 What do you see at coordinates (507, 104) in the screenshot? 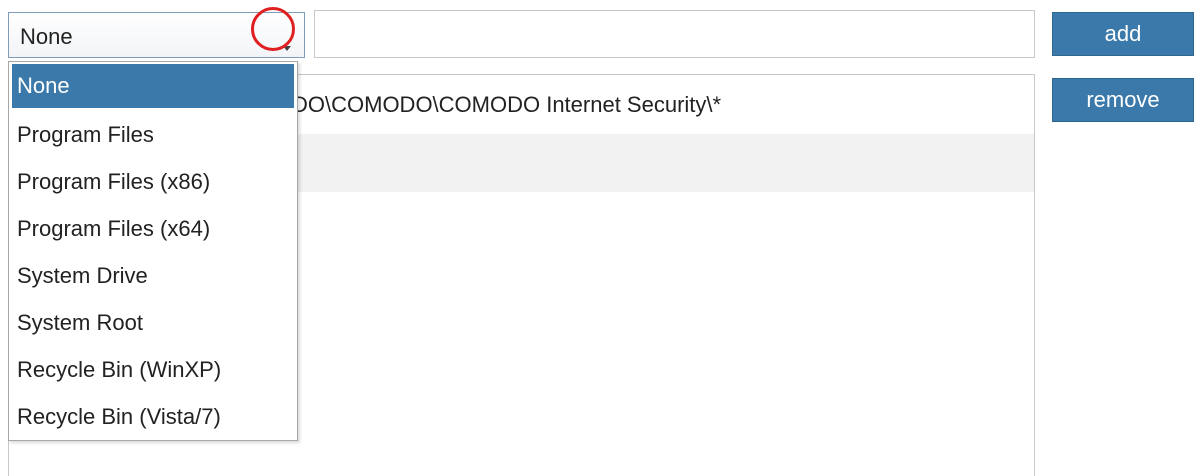
I see `list-item-text: DO\COMODO\COMODO Internet Security\*` at bounding box center [507, 104].